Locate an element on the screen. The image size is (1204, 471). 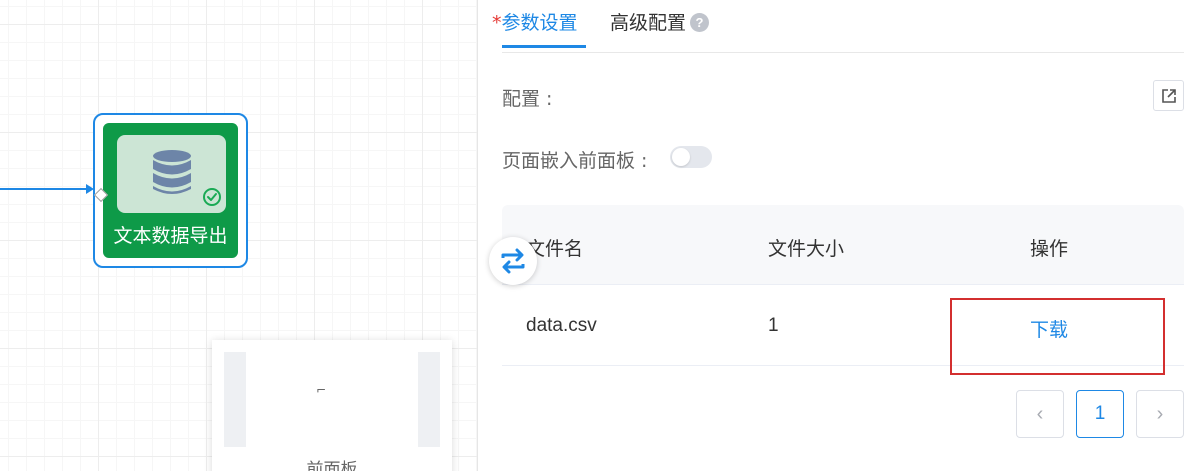
panel-bar-right is located at coordinates (429, 399).